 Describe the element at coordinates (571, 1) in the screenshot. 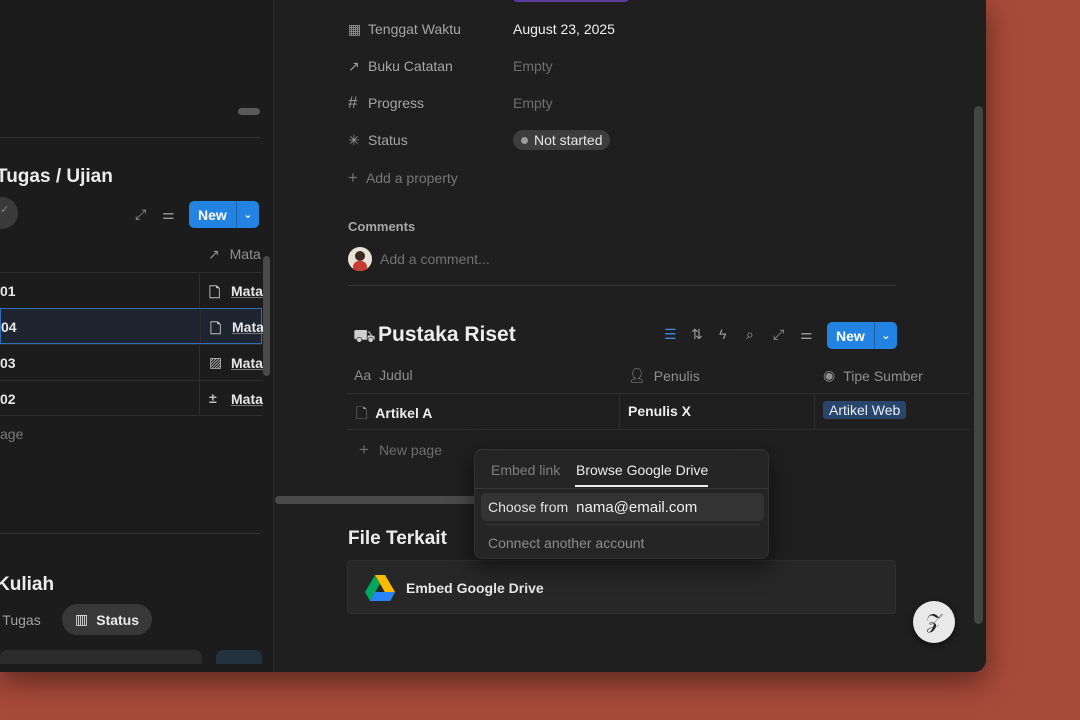

I see `tag-pill` at that location.